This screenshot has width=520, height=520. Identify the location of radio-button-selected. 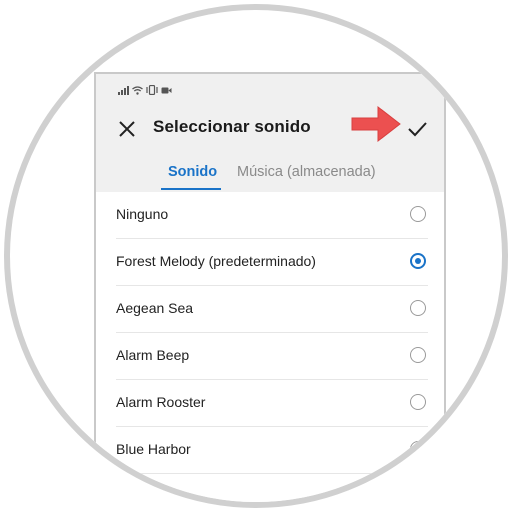
(418, 261).